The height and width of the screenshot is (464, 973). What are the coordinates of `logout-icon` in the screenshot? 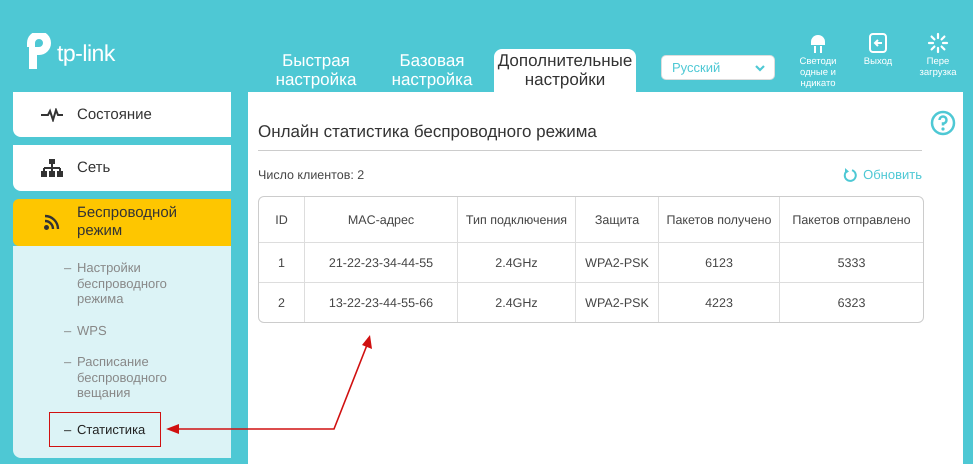 It's located at (878, 43).